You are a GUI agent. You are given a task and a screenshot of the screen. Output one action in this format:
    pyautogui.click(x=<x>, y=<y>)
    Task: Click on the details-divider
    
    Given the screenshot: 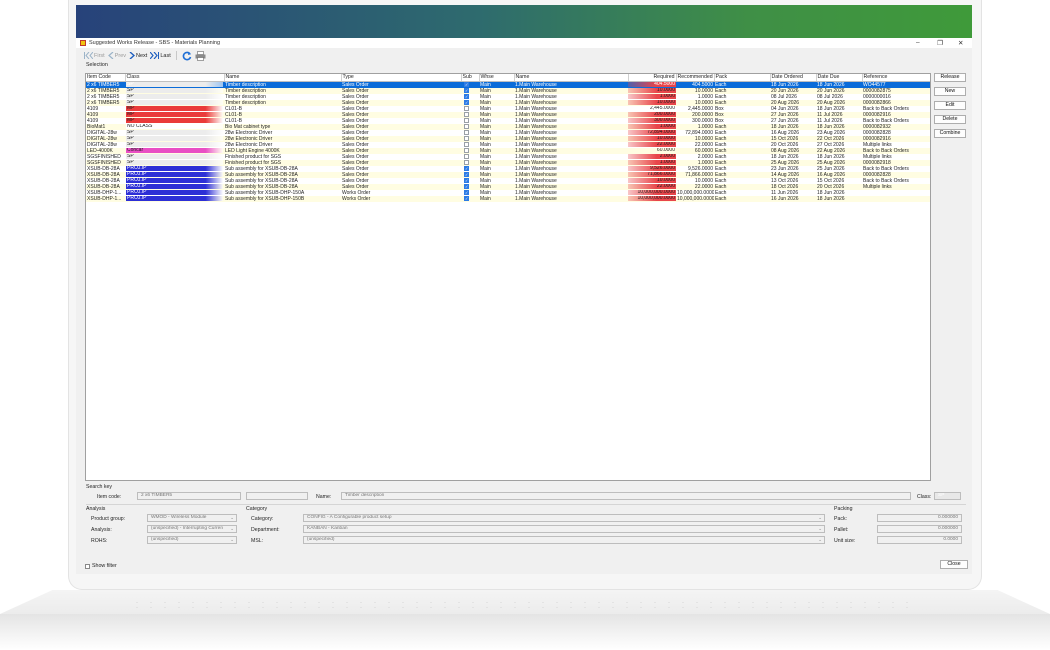 What is the action you would take?
    pyautogui.click(x=526, y=504)
    